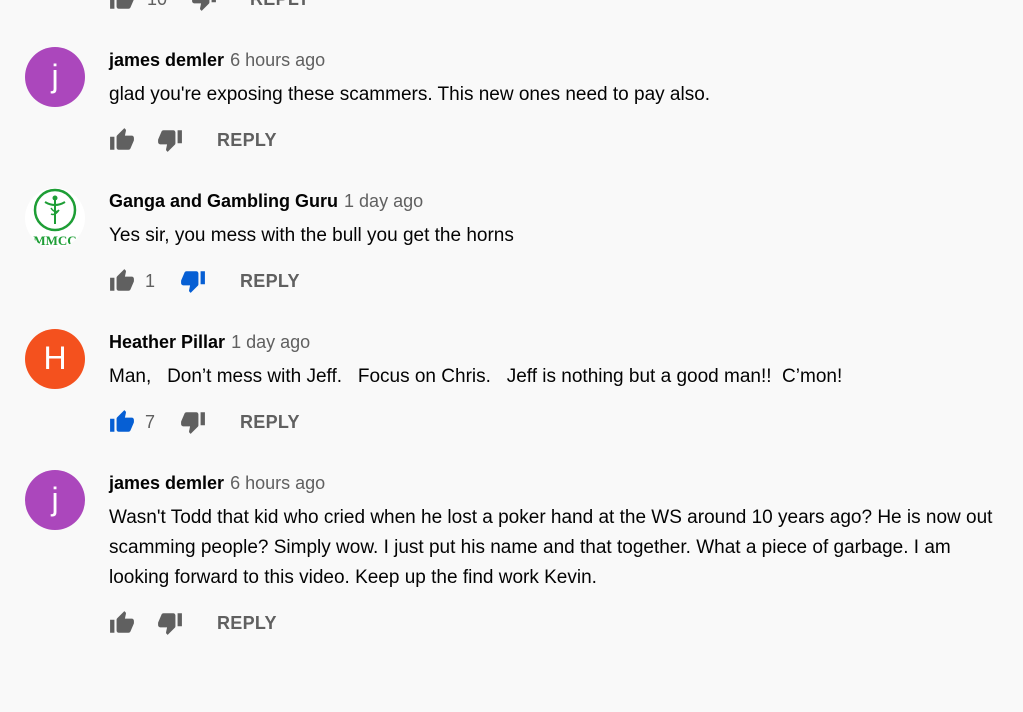  Describe the element at coordinates (157, 6) in the screenshot. I see `like-count: 10` at that location.